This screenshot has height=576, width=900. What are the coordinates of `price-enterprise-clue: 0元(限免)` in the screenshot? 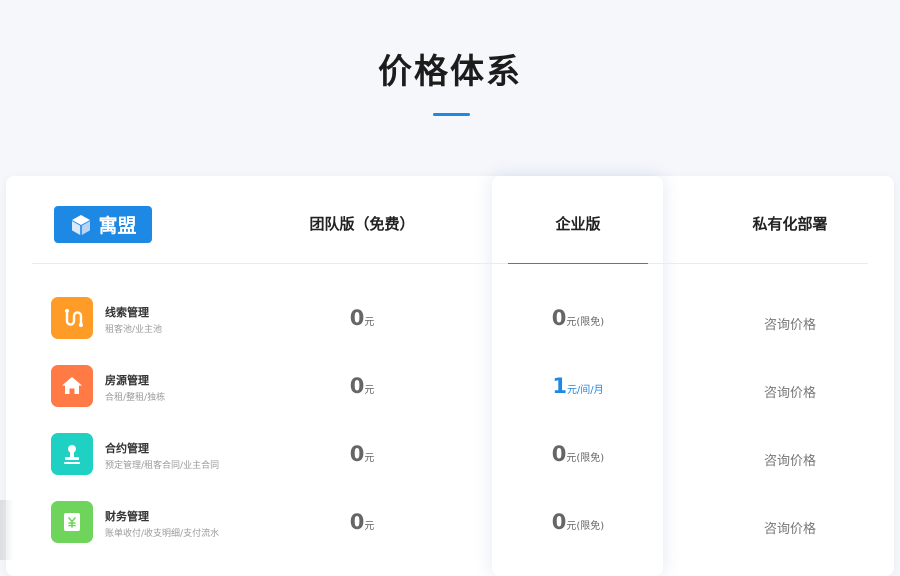 It's located at (578, 318).